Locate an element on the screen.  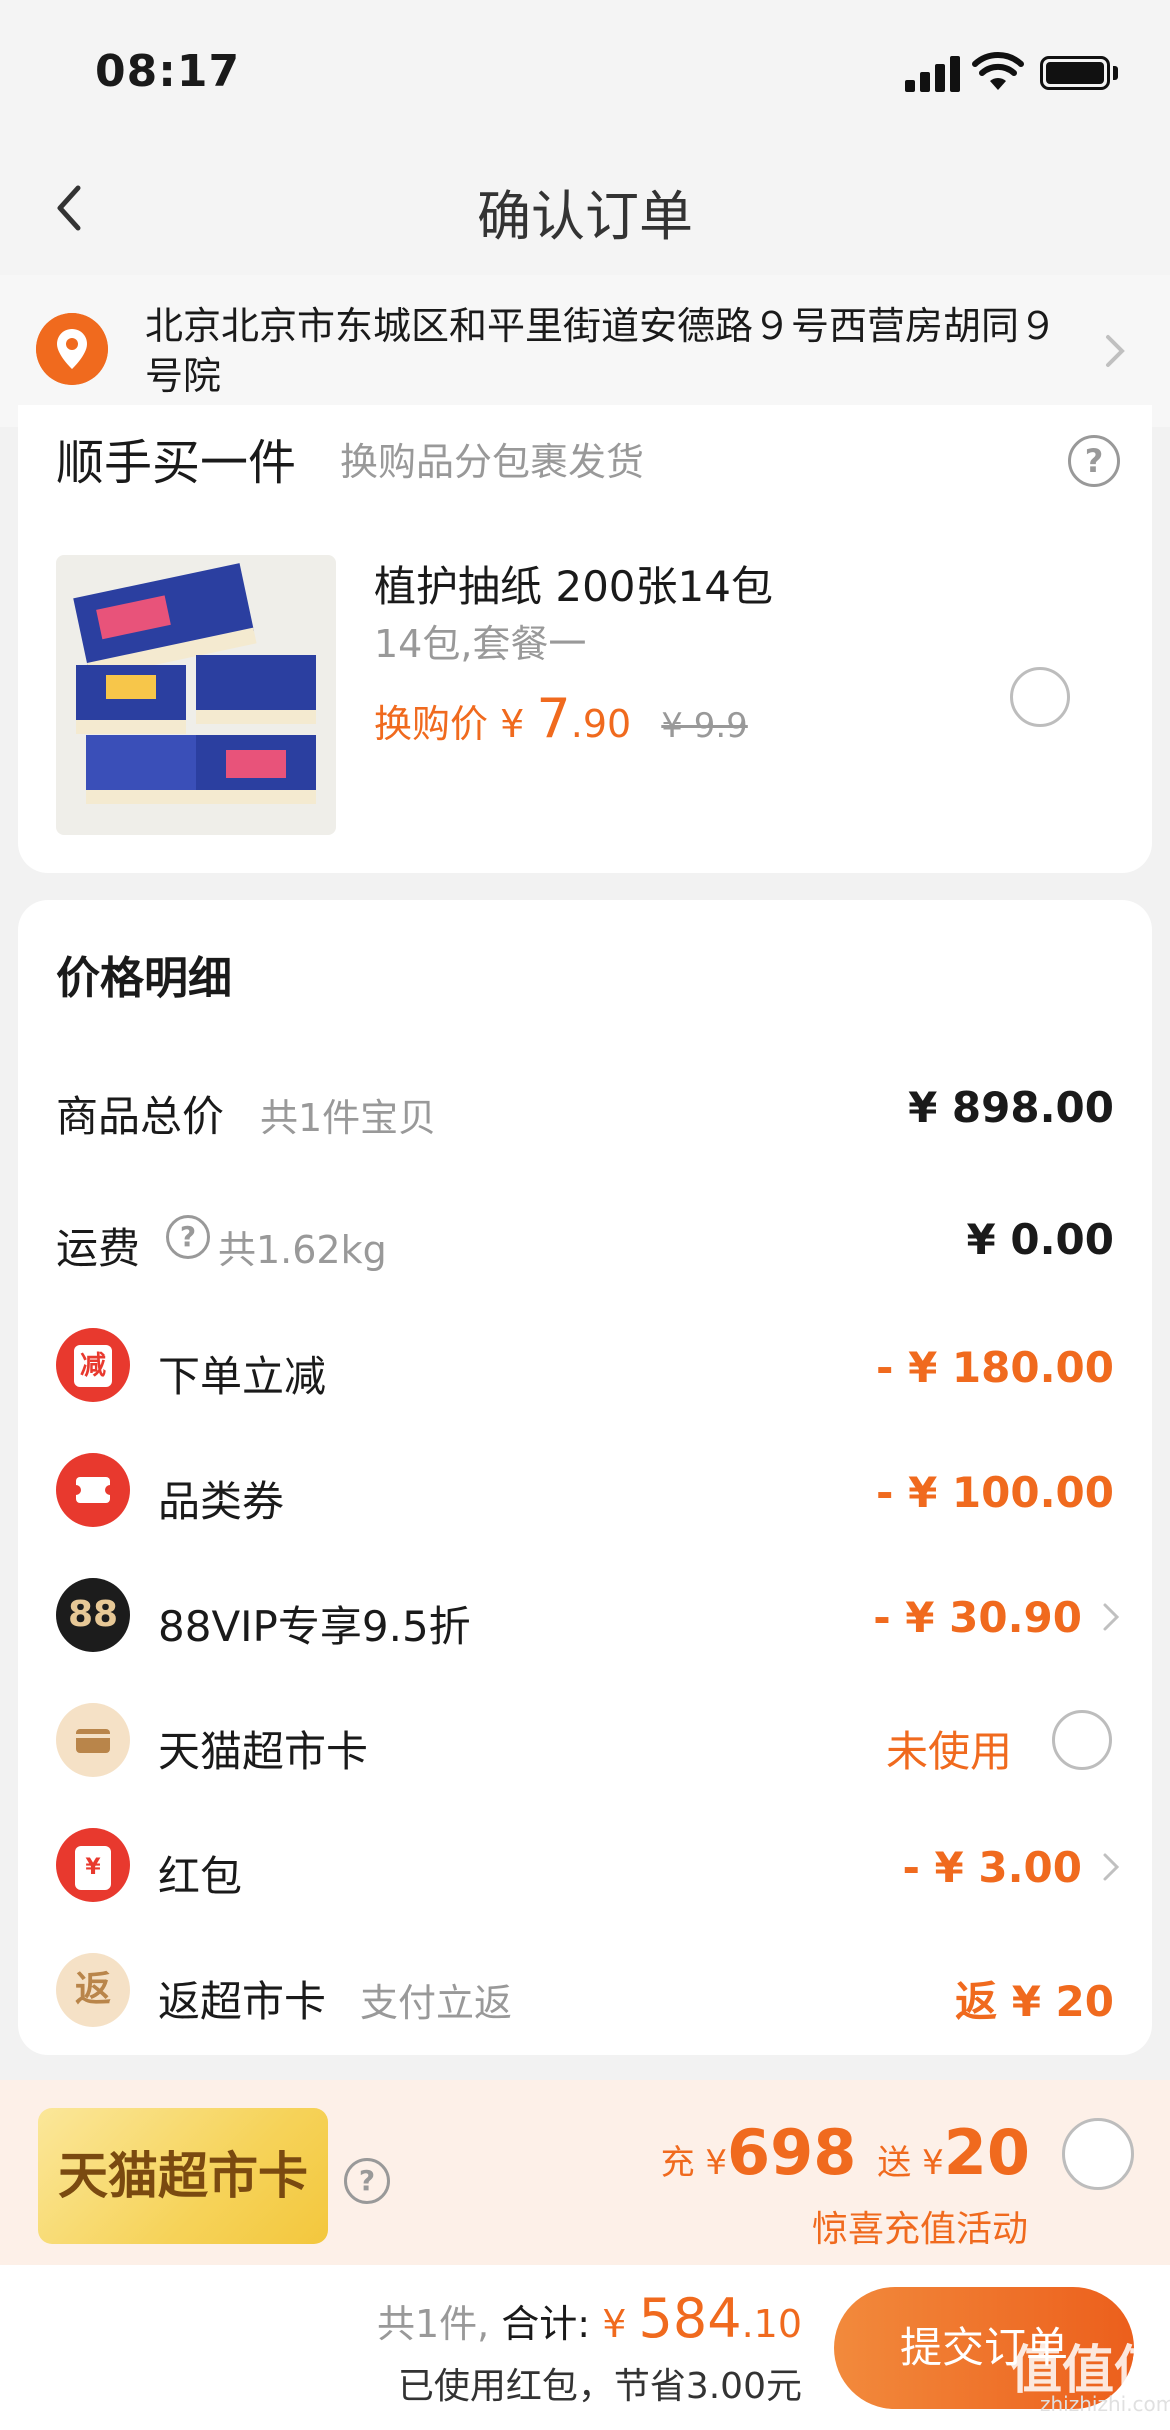
row-value: - ¥ 3.00 is located at coordinates (992, 1867).